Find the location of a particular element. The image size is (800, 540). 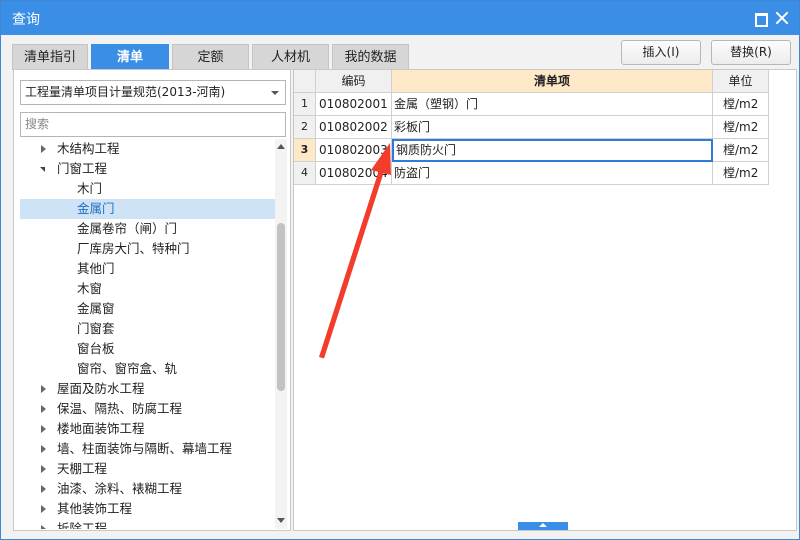

tree-node-floor-finish: 楼地面装饰工程 is located at coordinates (147, 429).